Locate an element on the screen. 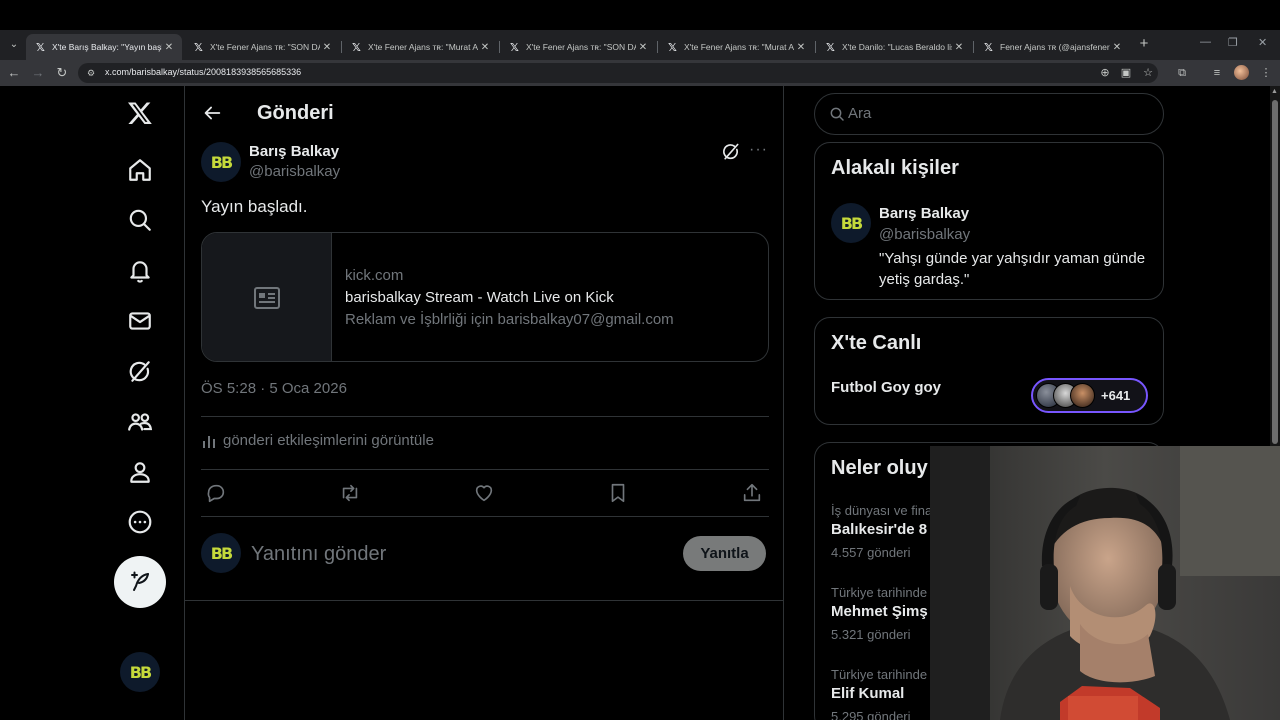 The width and height of the screenshot is (1280, 720). view-engagements-label: gönderi etkileşimlerini görüntüle is located at coordinates (328, 440).